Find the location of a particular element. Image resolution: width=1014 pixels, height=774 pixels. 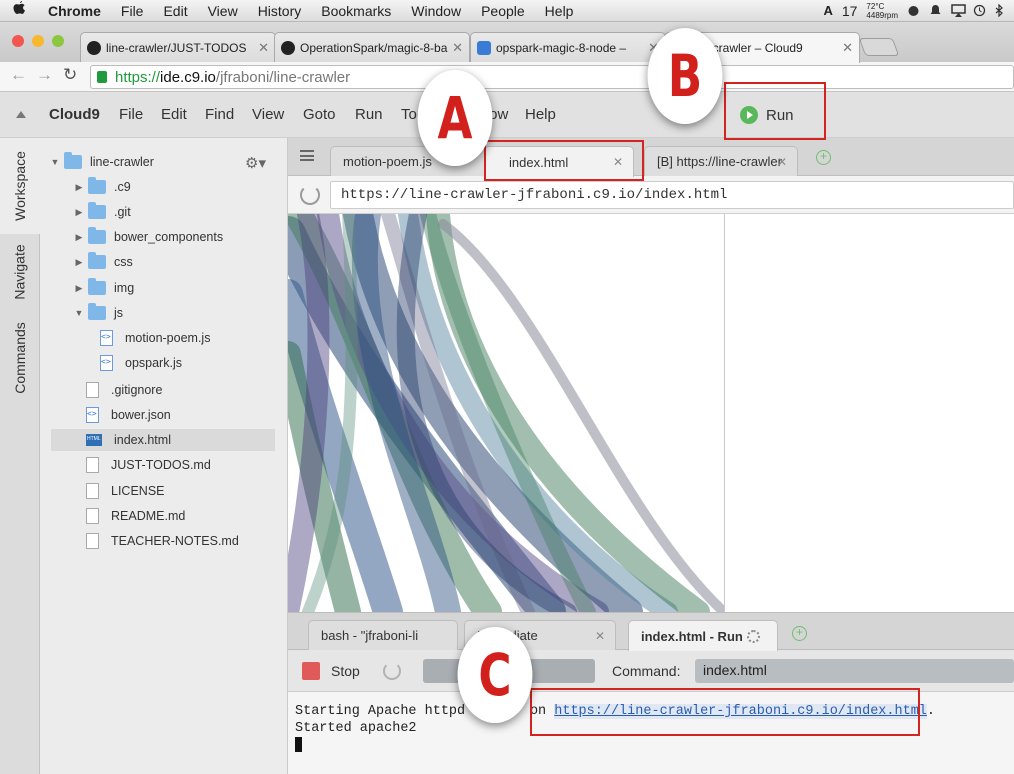

c9-menu-help: Help is located at coordinates (540, 114).